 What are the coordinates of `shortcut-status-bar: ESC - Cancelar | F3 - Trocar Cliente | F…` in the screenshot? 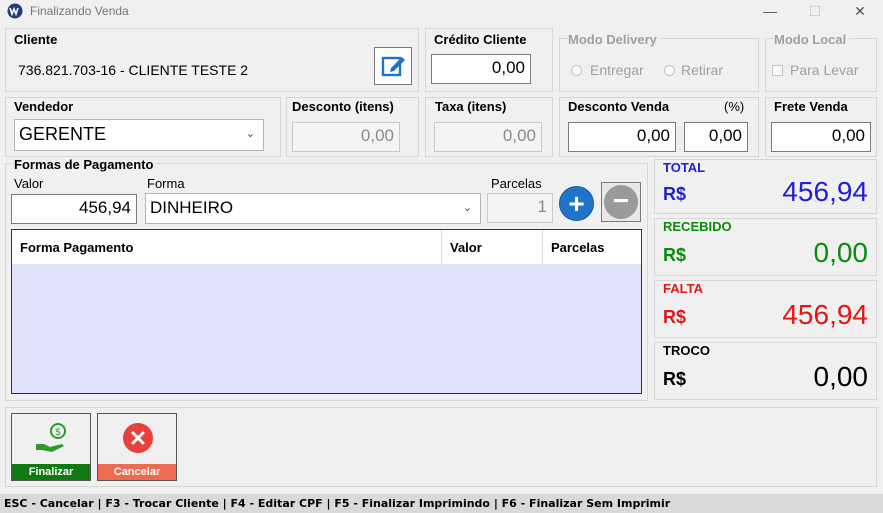 It's located at (441, 503).